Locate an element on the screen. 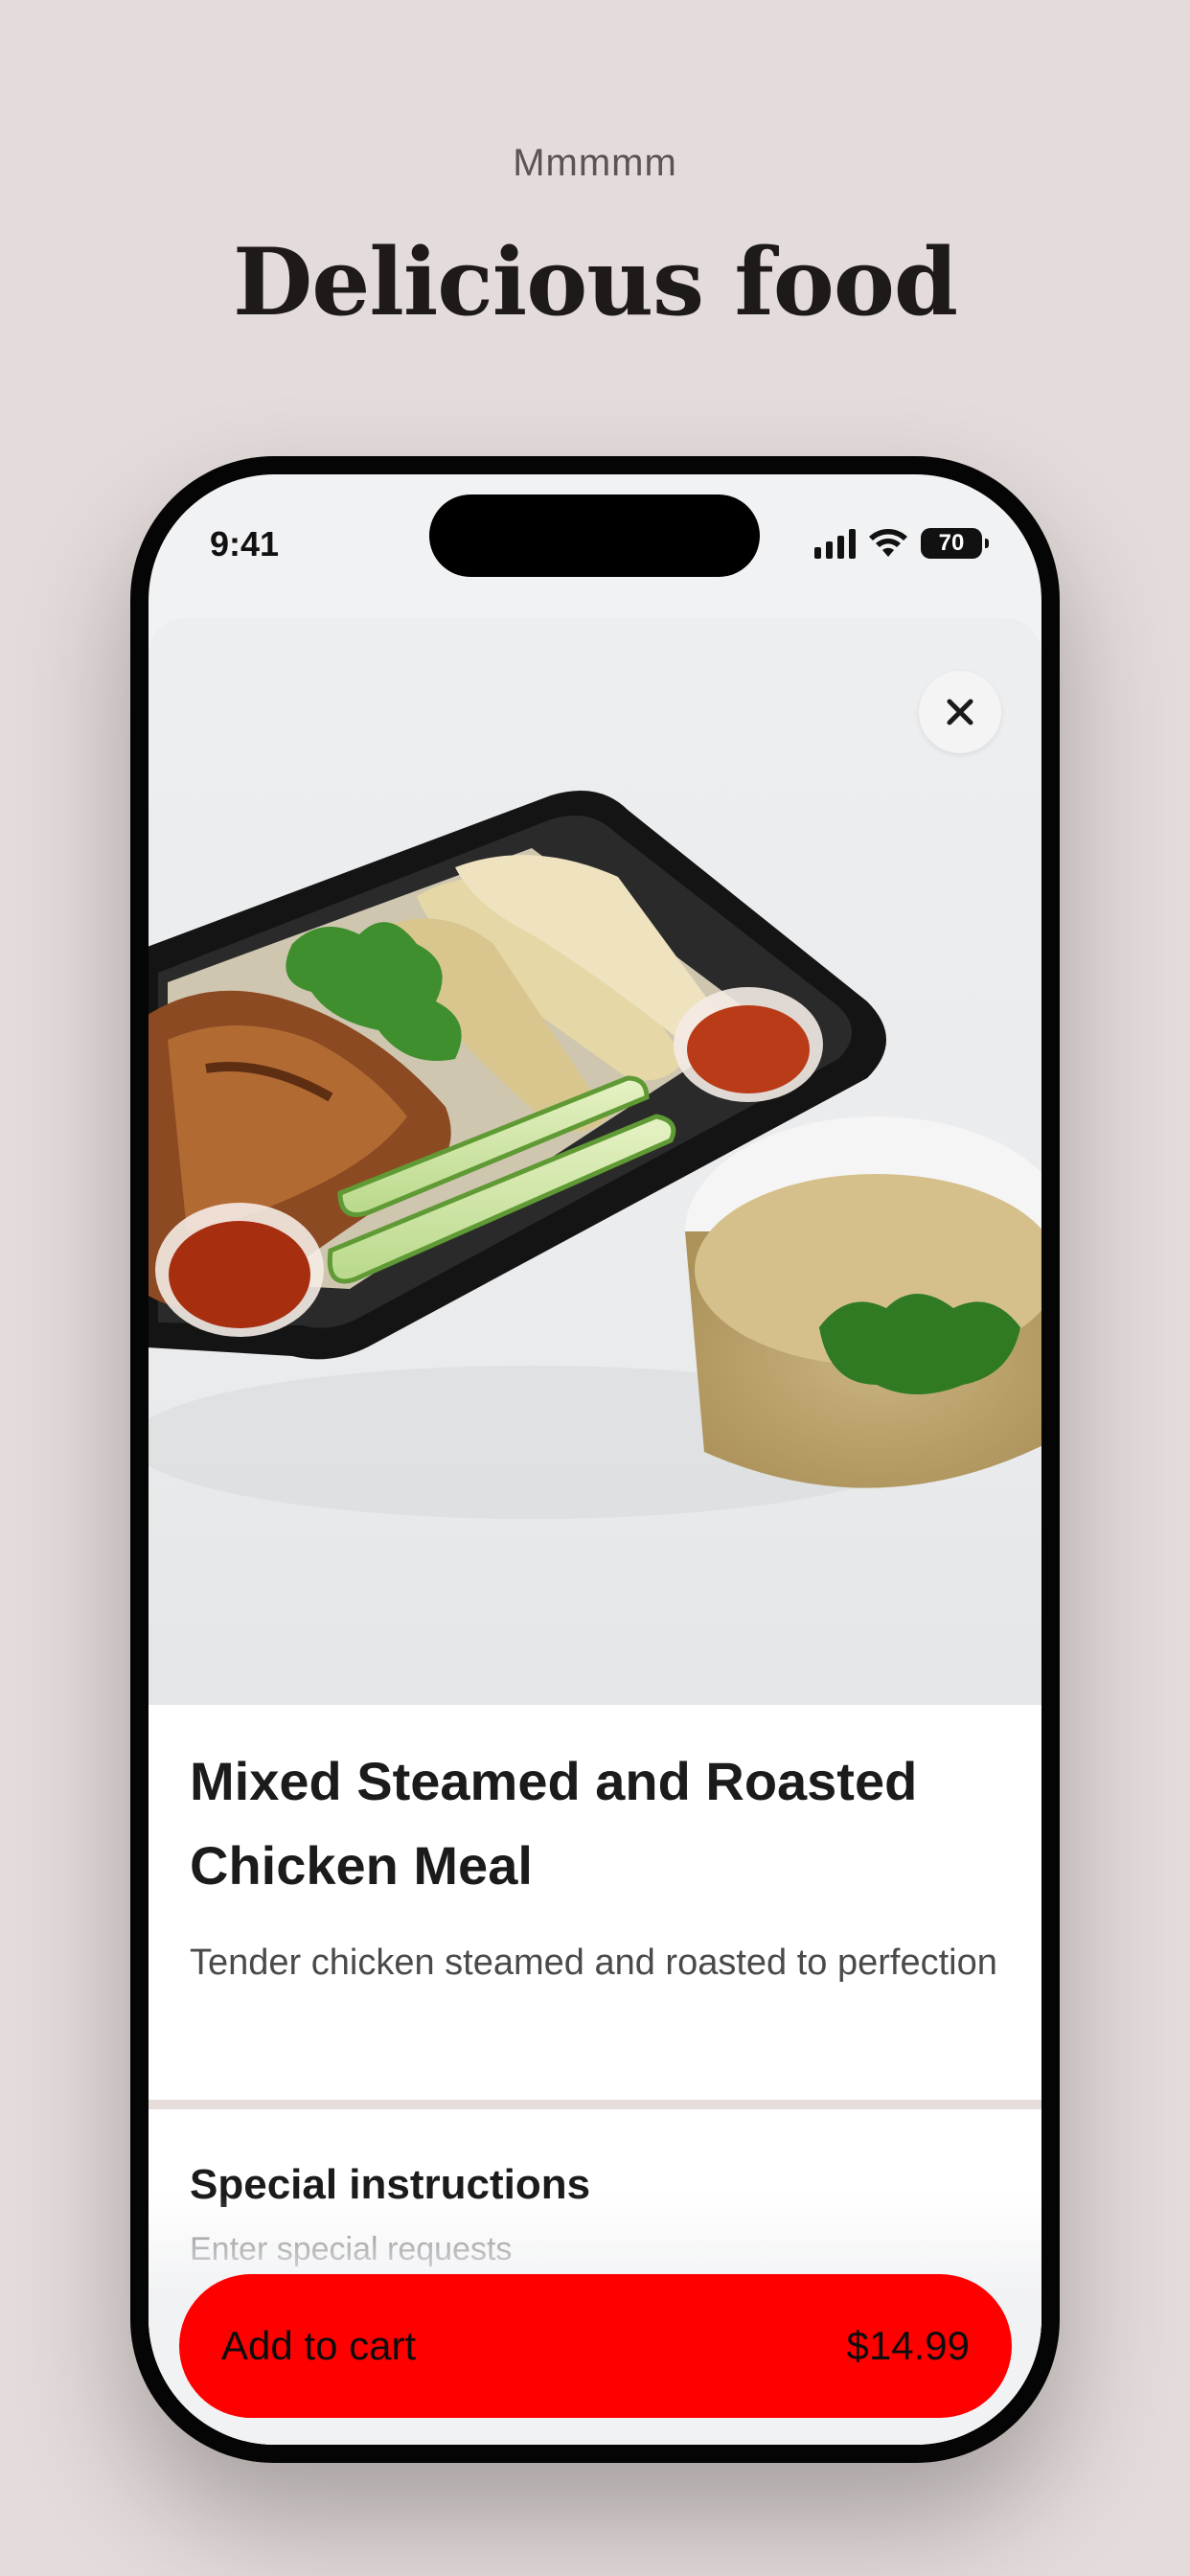 This screenshot has height=2576, width=1190. section-divider is located at coordinates (595, 2104).